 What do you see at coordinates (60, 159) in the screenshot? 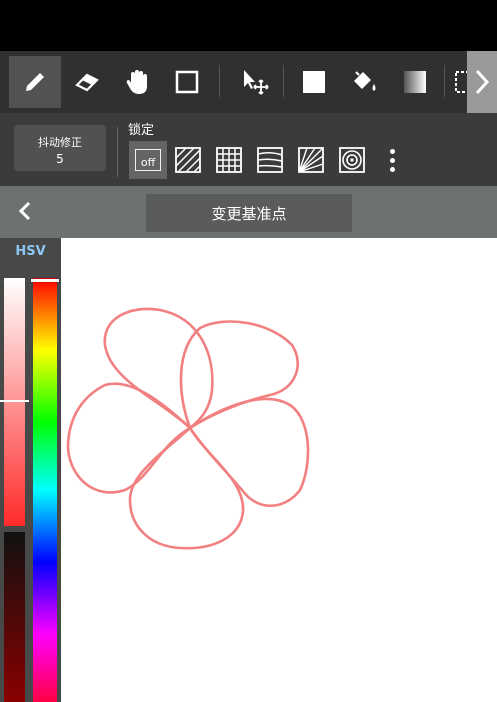
I see `stabilizer-value: 5` at bounding box center [60, 159].